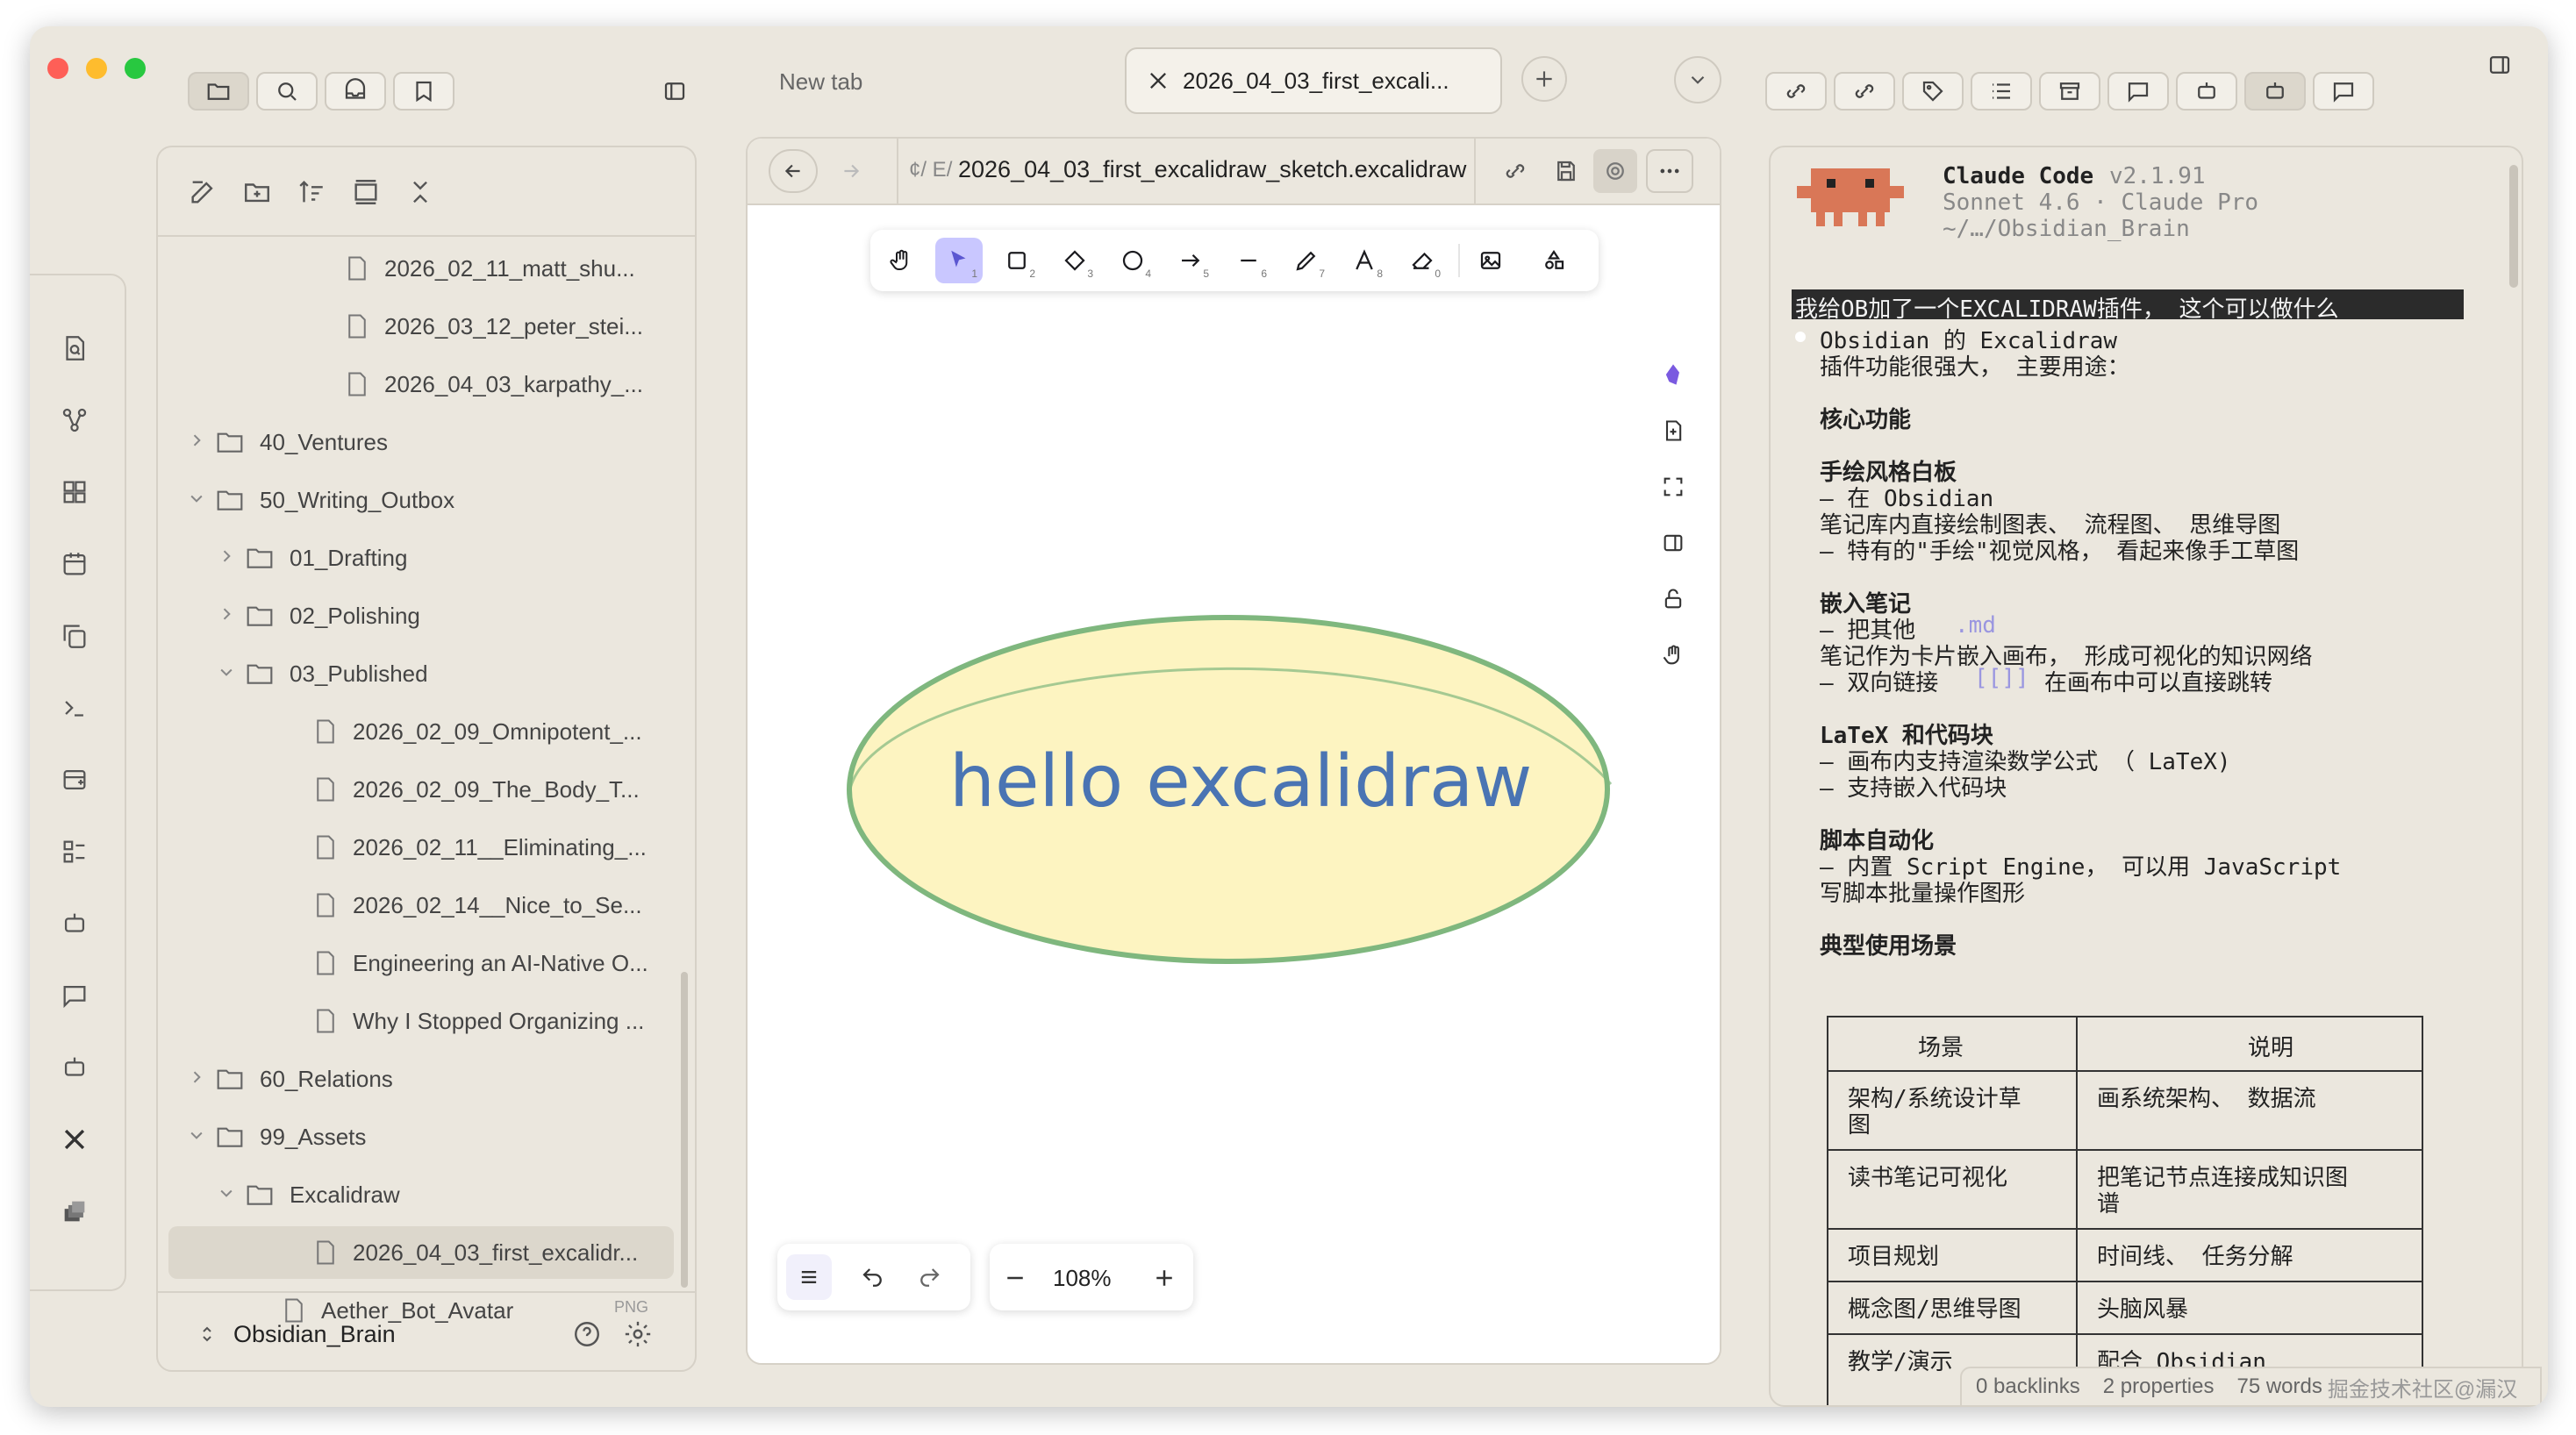 The width and height of the screenshot is (2576, 1435). I want to click on status-backlinks: 0 backlinks, so click(2028, 1387).